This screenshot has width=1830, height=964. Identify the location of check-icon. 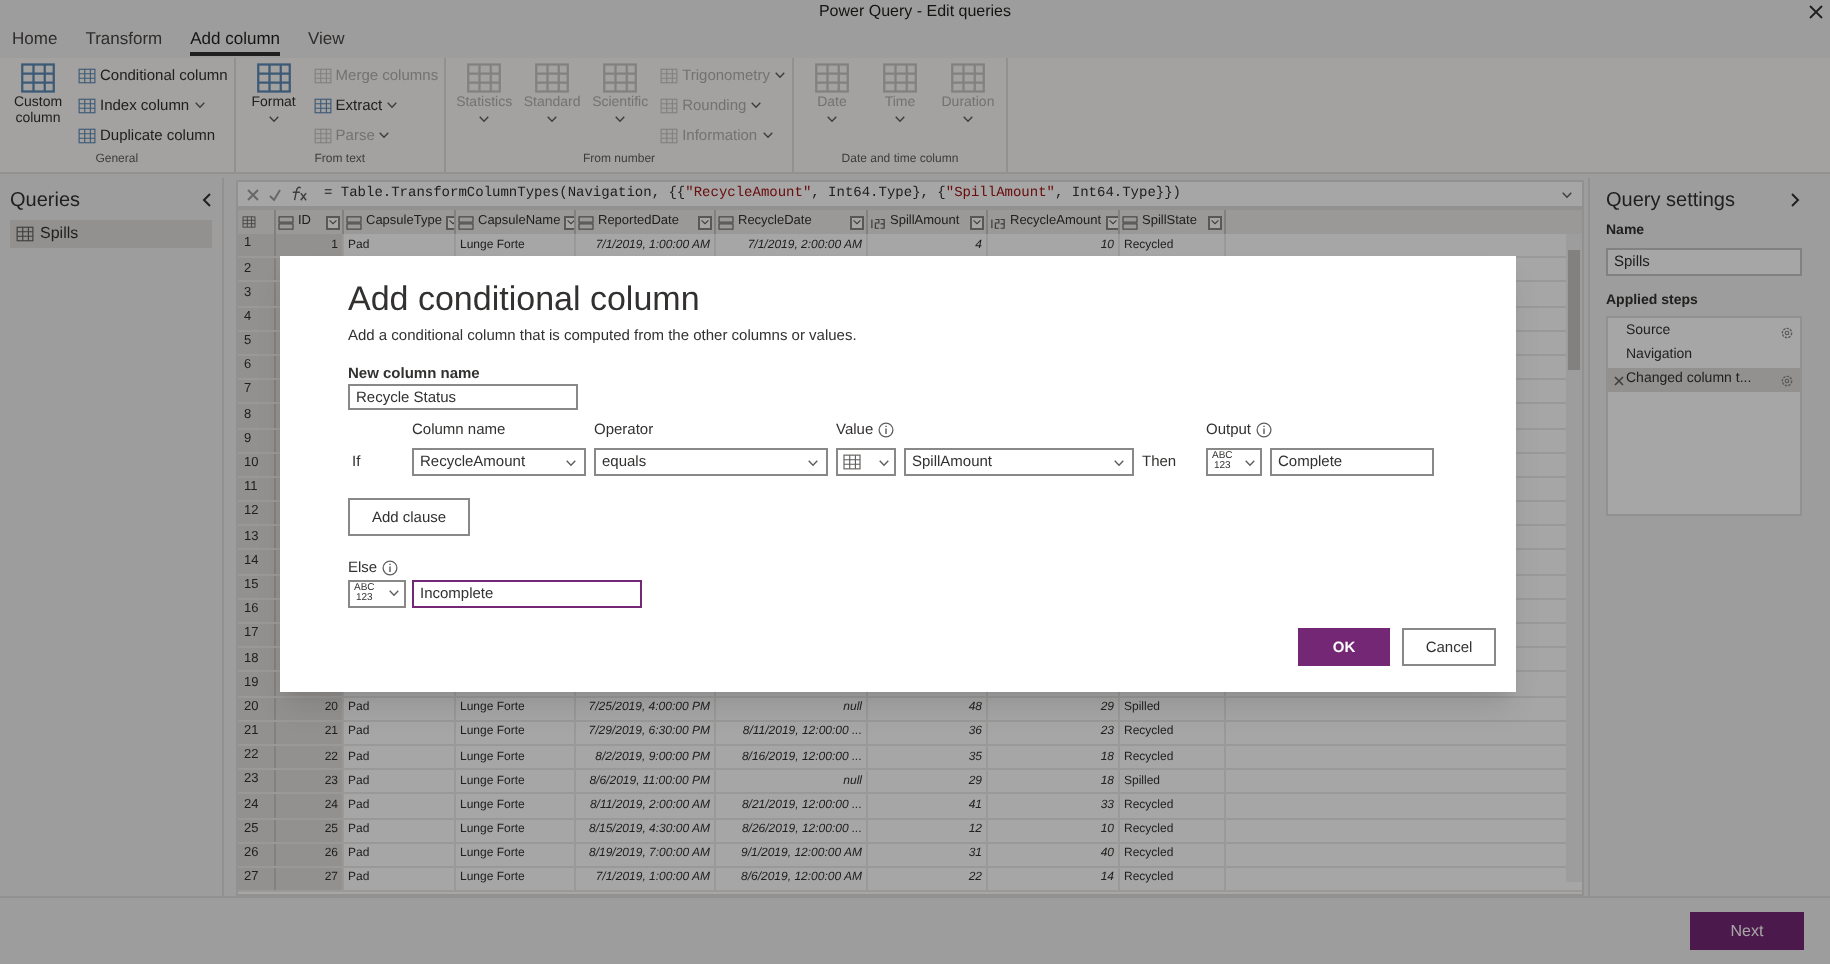
(275, 194).